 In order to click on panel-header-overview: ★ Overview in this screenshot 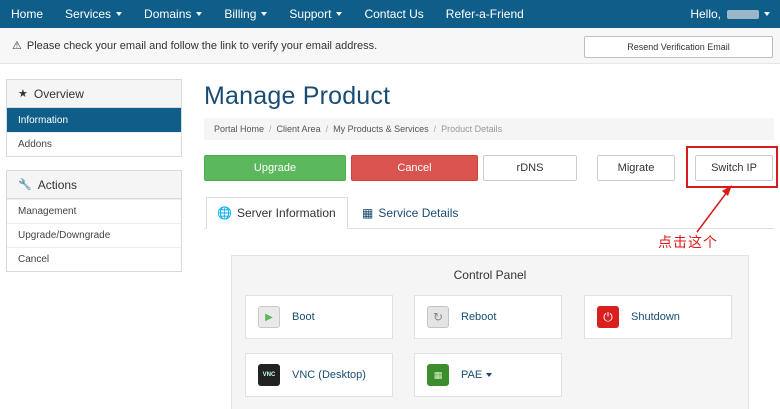, I will do `click(94, 94)`.